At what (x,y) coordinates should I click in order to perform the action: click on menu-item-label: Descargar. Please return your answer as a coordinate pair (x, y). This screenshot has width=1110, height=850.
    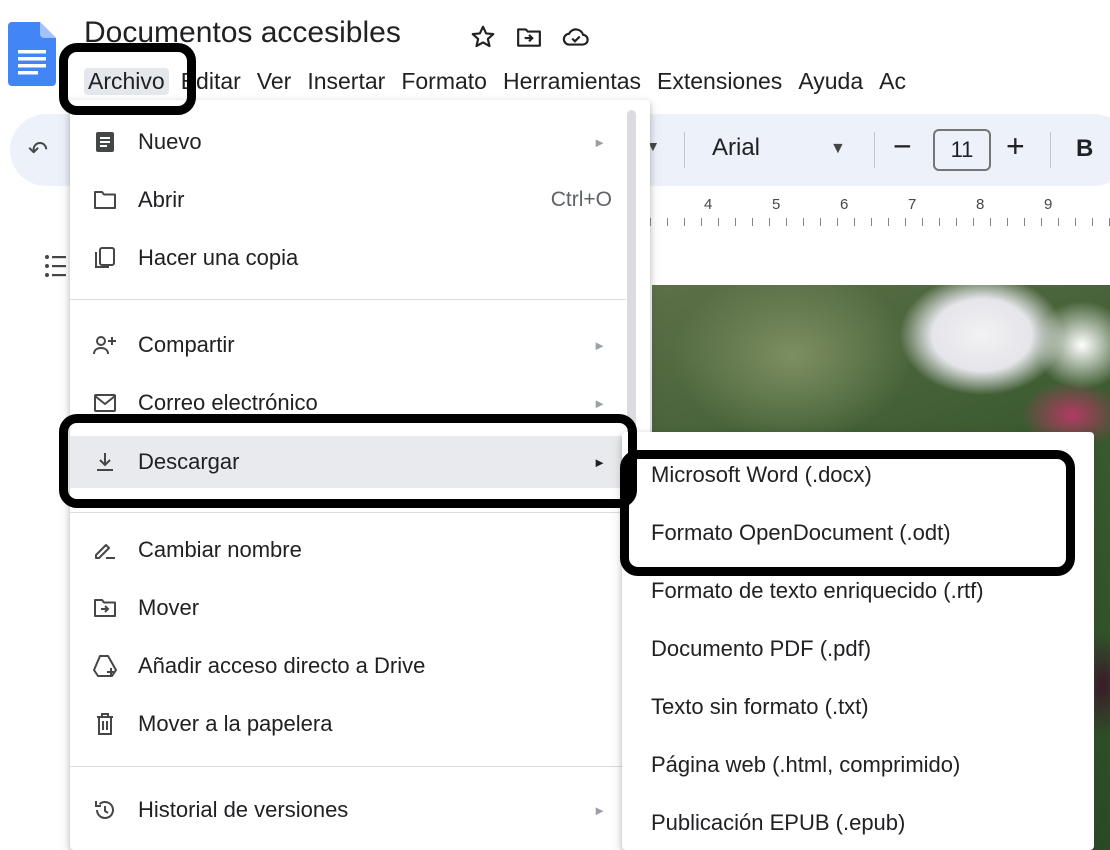
    Looking at the image, I should click on (189, 461).